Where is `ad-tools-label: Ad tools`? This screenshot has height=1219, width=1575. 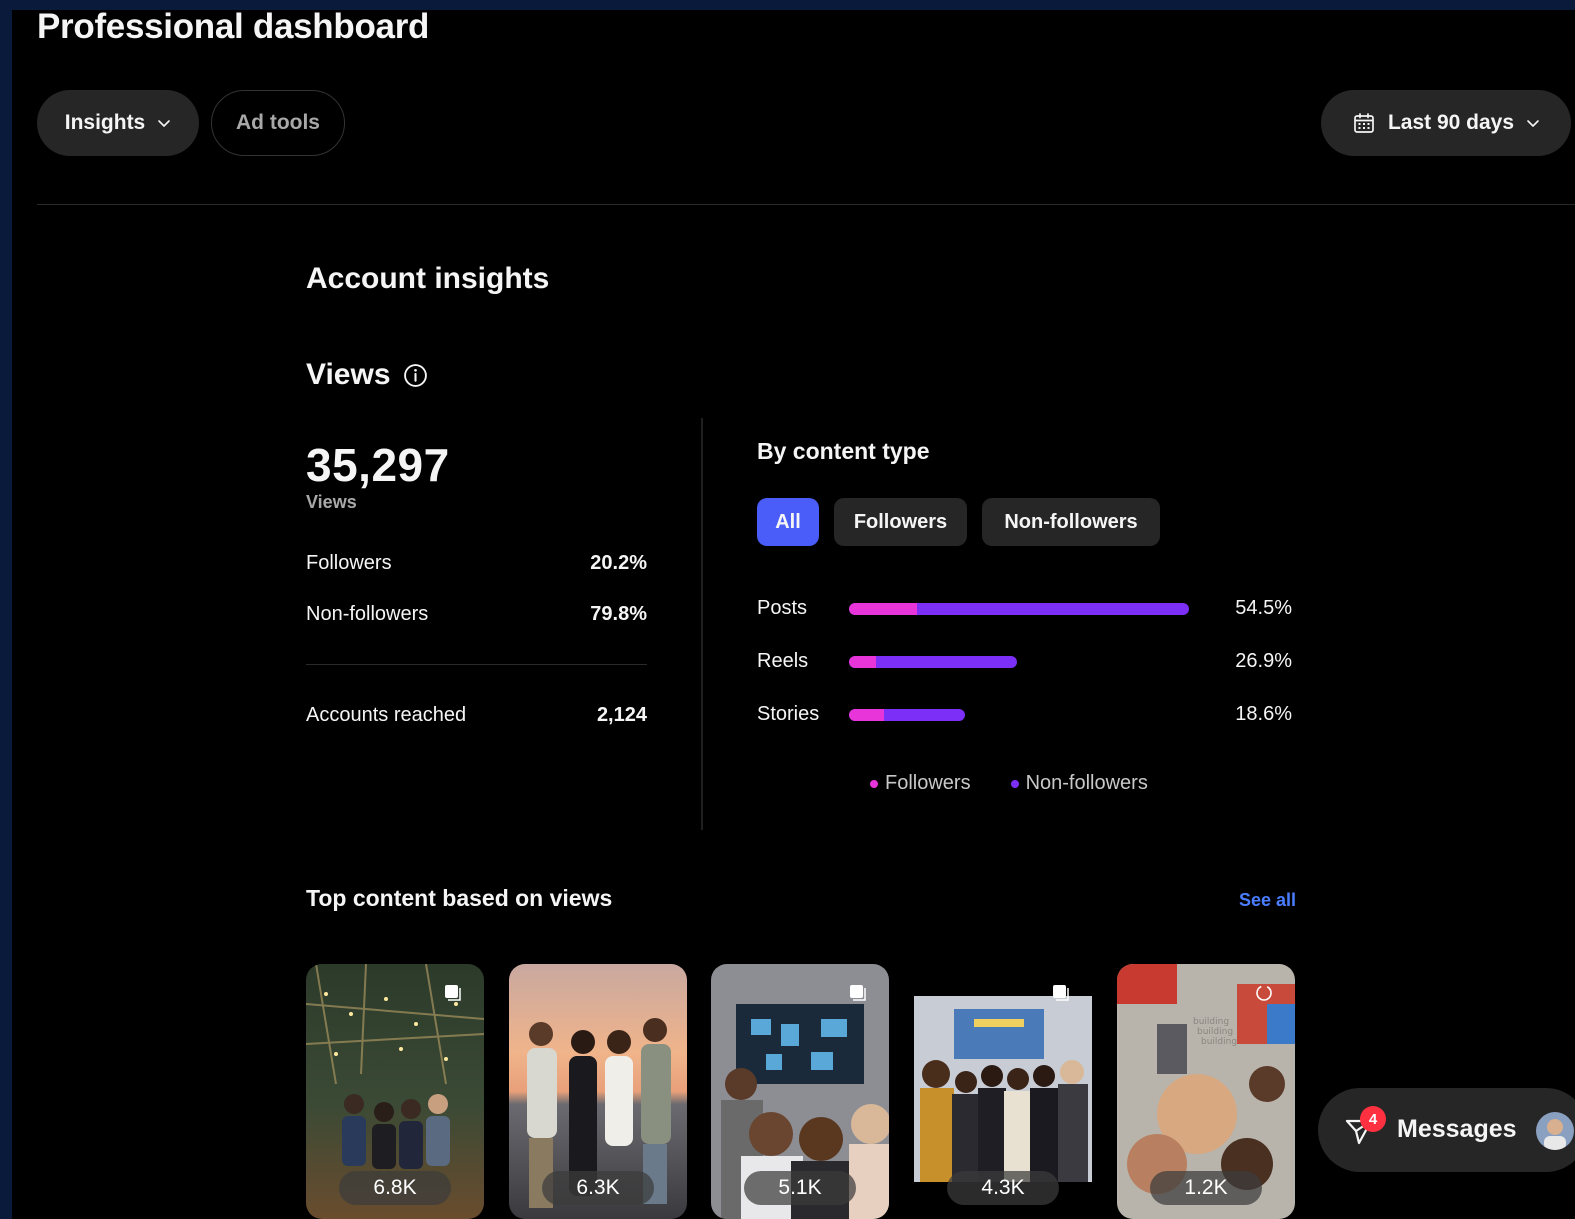 ad-tools-label: Ad tools is located at coordinates (278, 122).